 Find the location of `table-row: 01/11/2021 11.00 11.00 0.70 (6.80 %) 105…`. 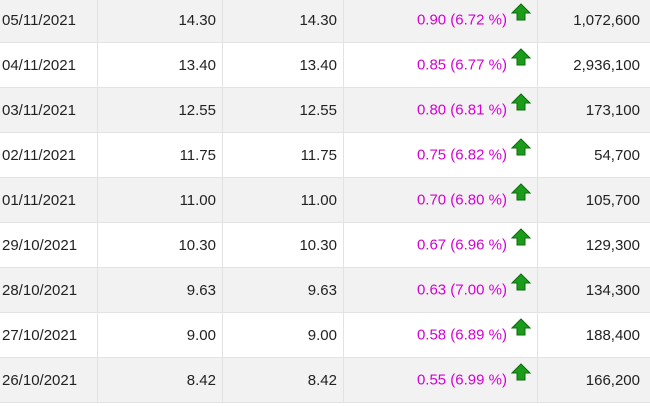

table-row: 01/11/2021 11.00 11.00 0.70 (6.80 %) 105… is located at coordinates (325, 200).